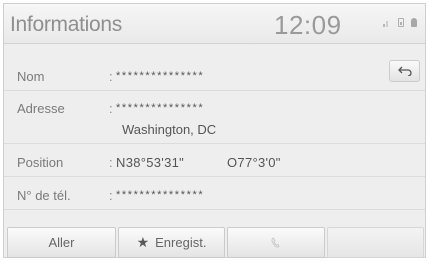  I want to click on address-value: ***************, so click(160, 108).